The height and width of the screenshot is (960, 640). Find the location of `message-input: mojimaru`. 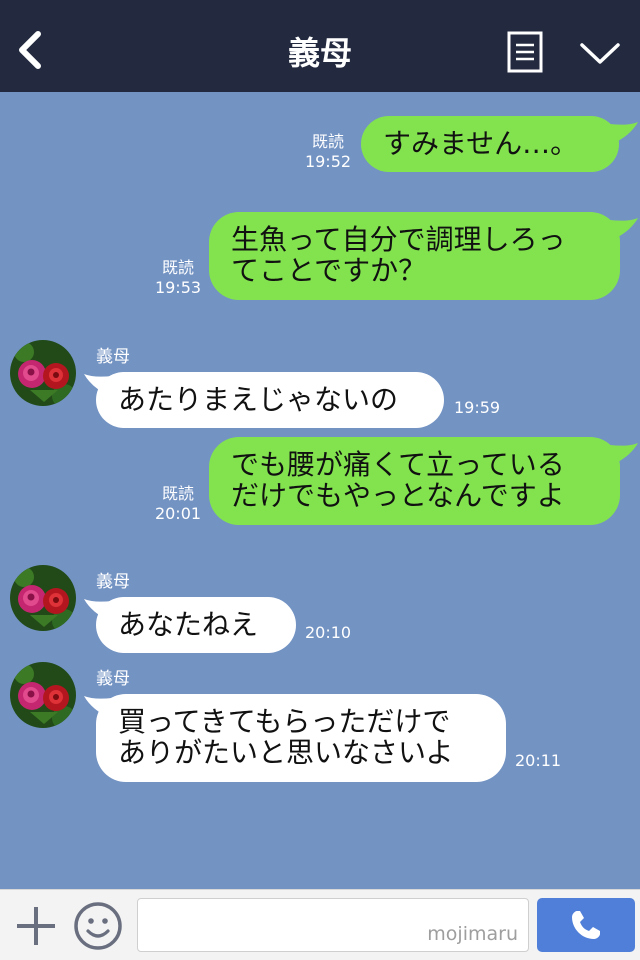

message-input: mojimaru is located at coordinates (333, 925).